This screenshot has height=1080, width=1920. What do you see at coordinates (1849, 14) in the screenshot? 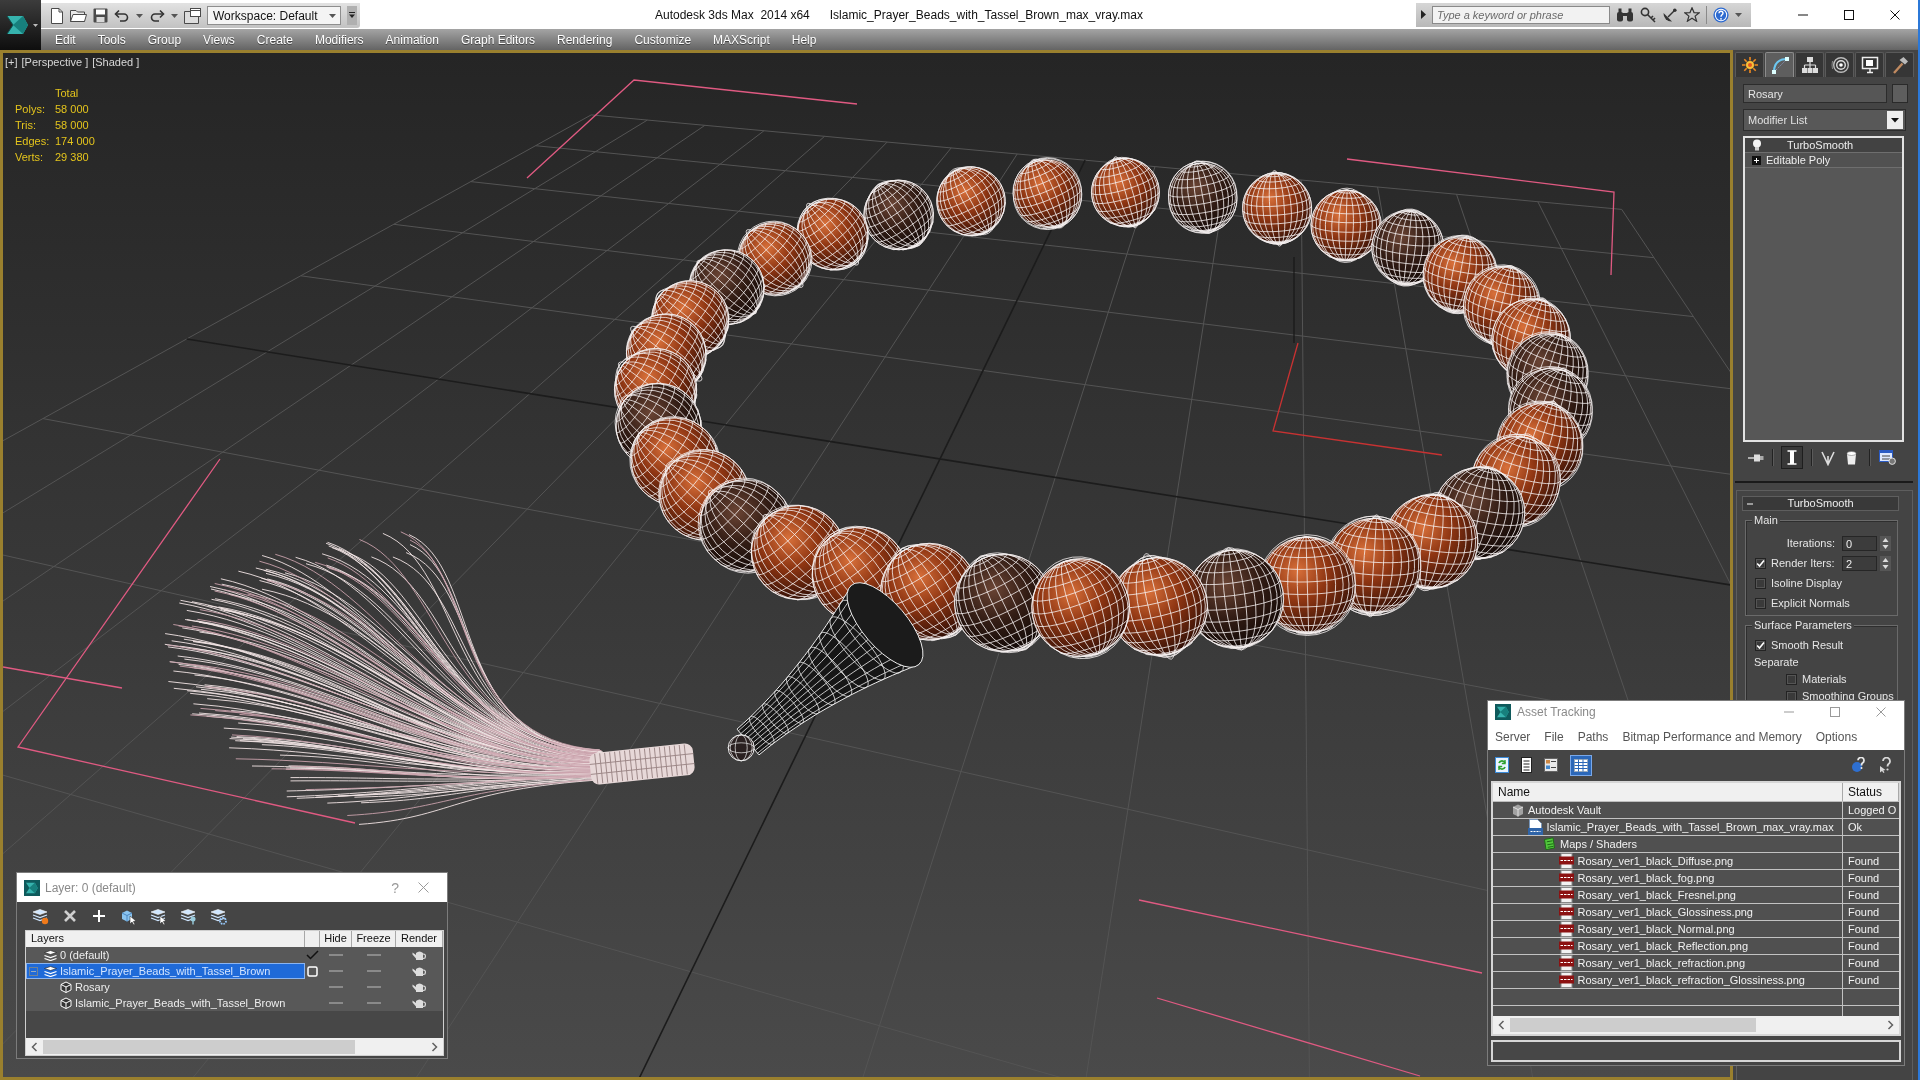
I see `maximize-icon` at bounding box center [1849, 14].